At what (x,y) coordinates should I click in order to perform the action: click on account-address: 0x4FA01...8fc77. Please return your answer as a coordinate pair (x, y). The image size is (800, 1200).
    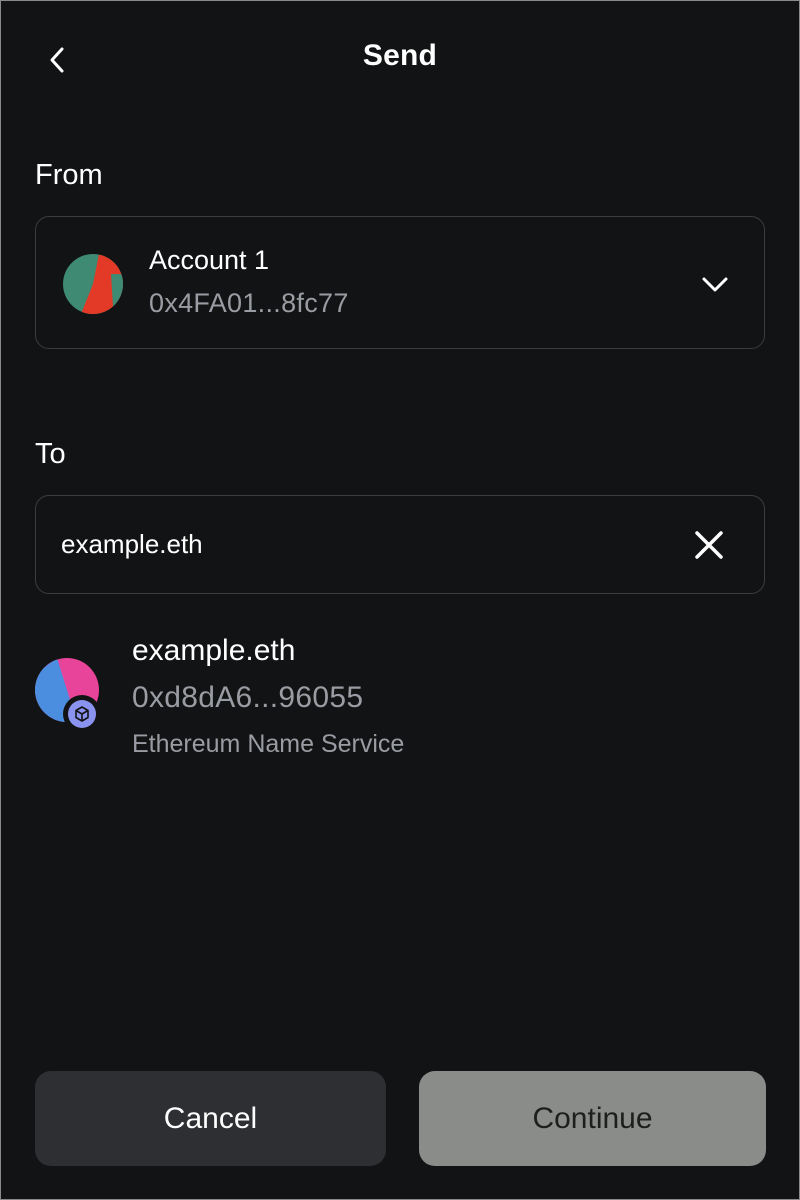
    Looking at the image, I should click on (249, 303).